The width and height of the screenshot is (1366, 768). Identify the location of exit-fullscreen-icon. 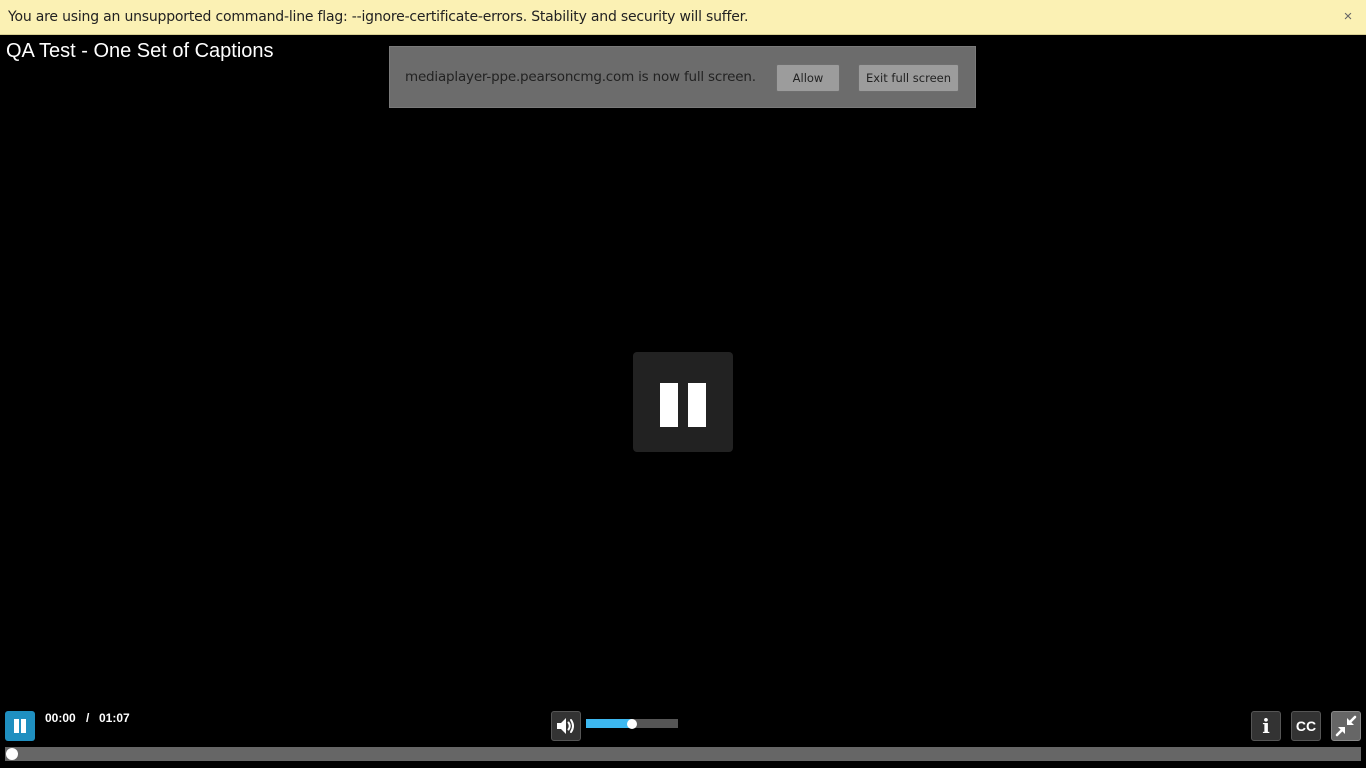
(1346, 726).